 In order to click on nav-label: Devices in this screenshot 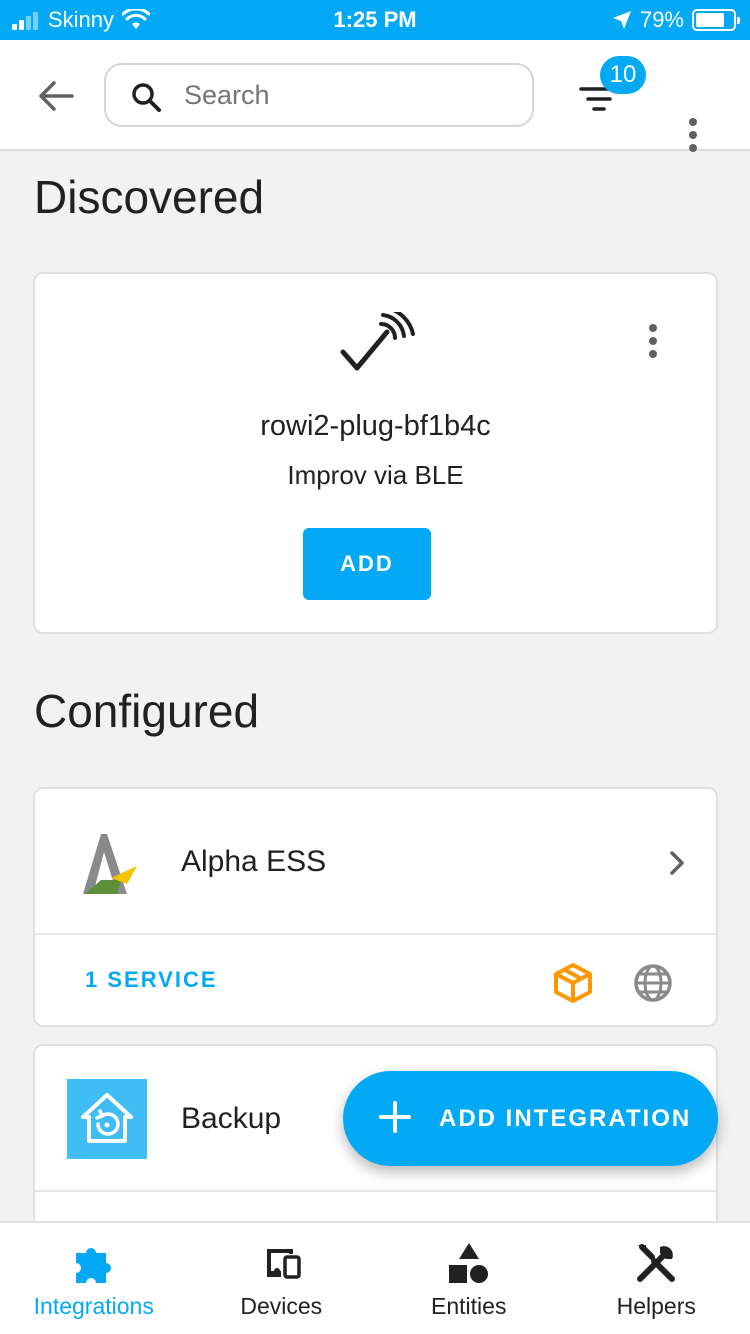, I will do `click(281, 1306)`.